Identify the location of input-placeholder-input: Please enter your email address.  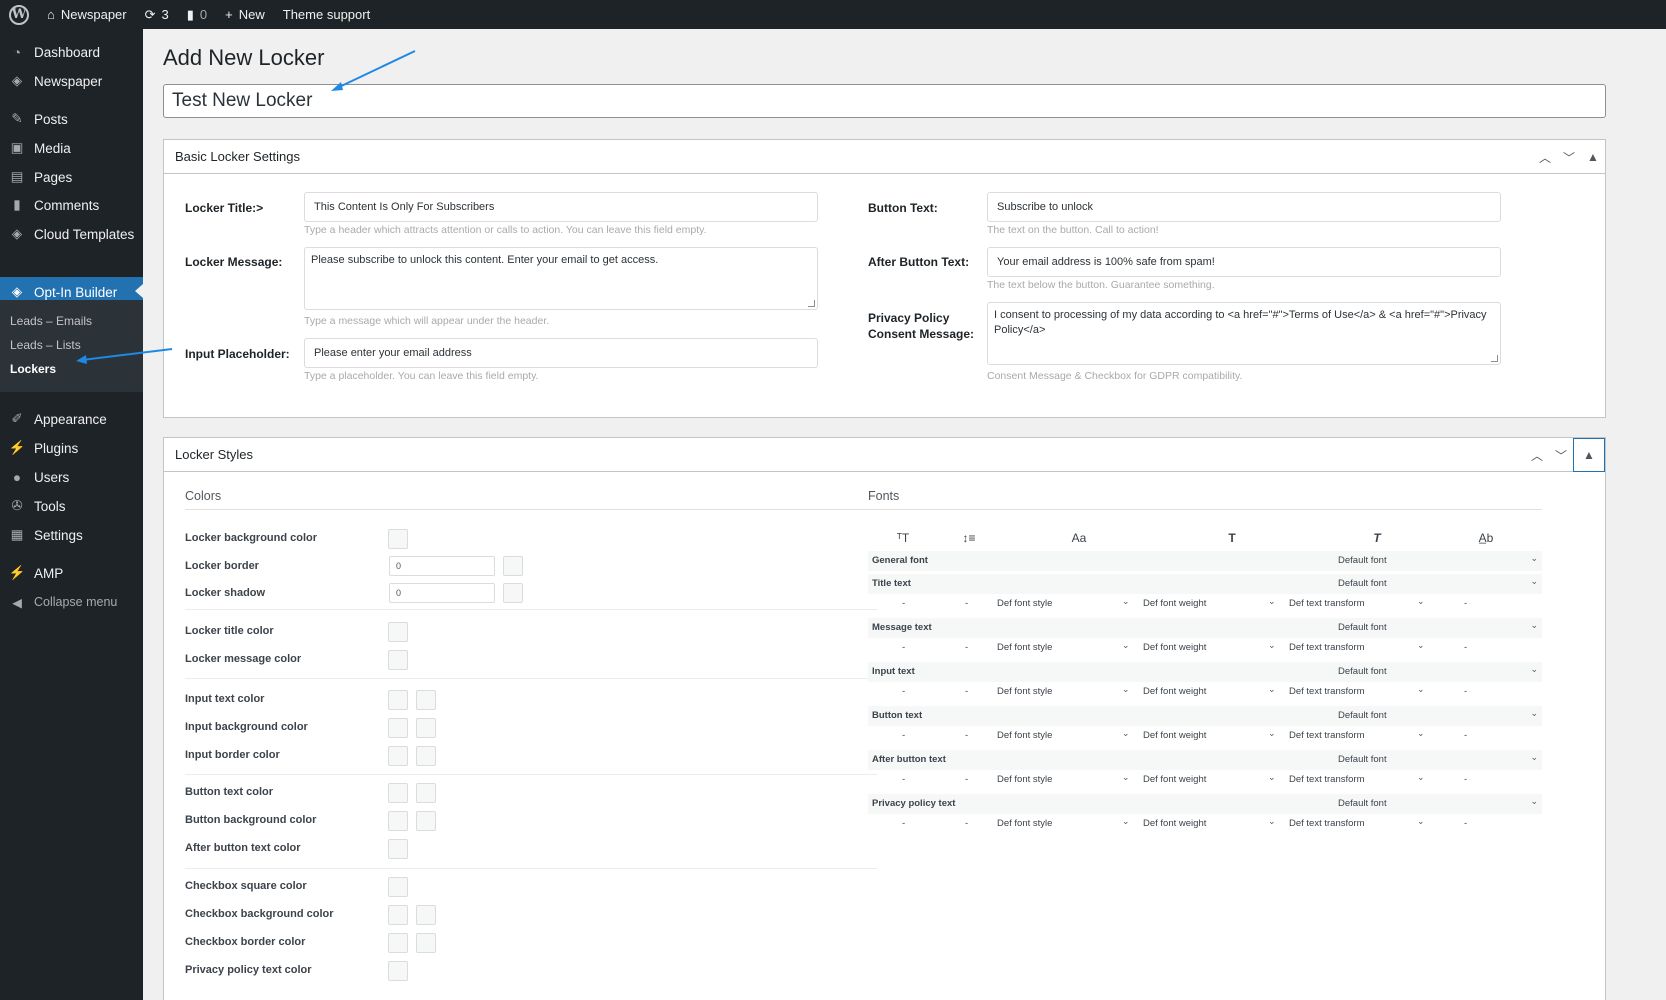
(561, 353).